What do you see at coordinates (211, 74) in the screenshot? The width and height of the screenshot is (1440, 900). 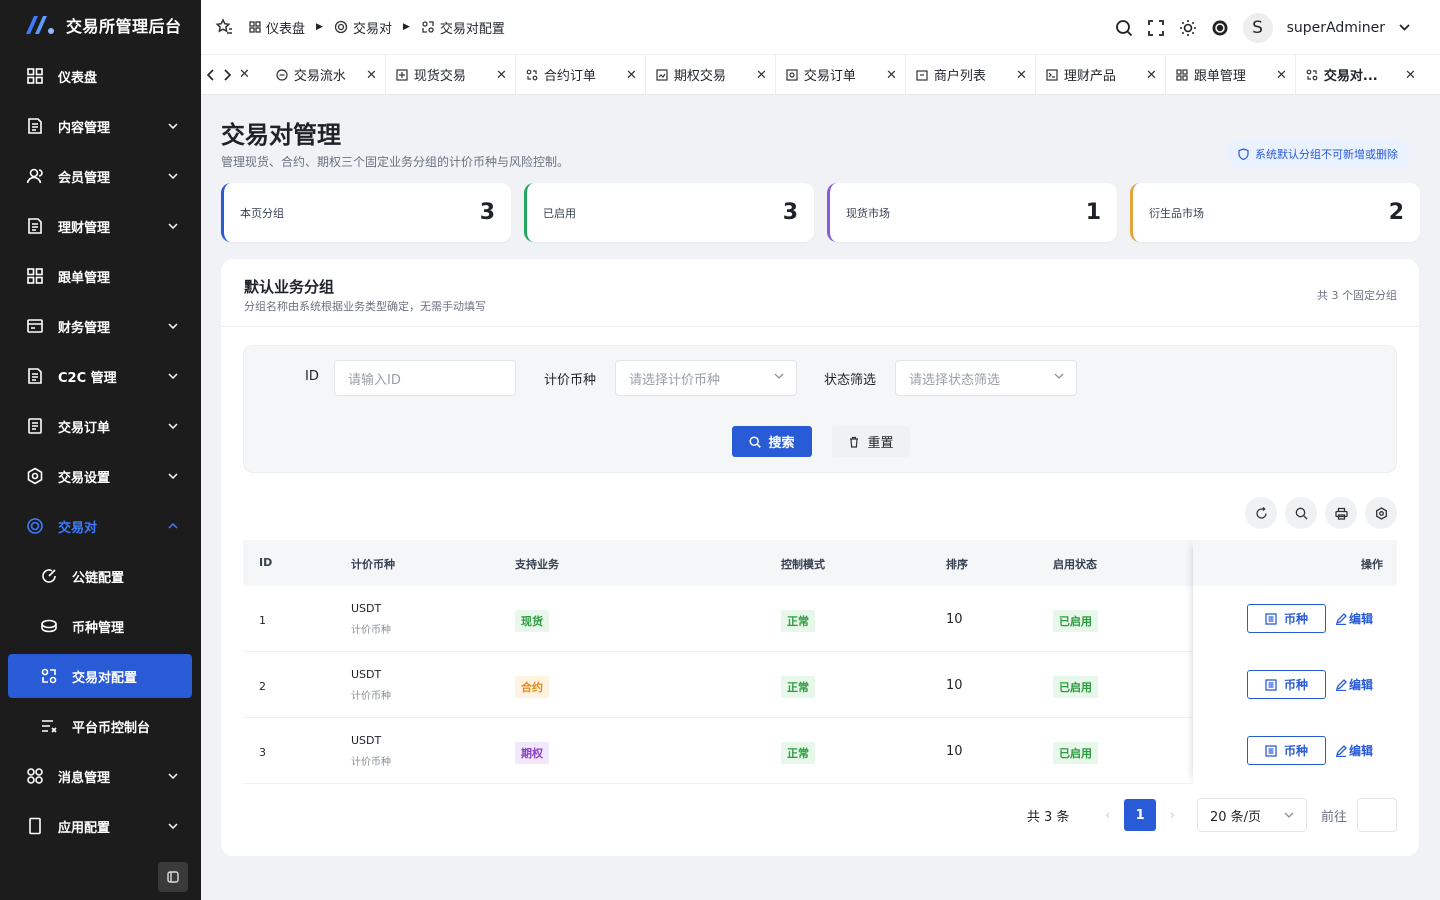 I see `chevron-left-icon` at bounding box center [211, 74].